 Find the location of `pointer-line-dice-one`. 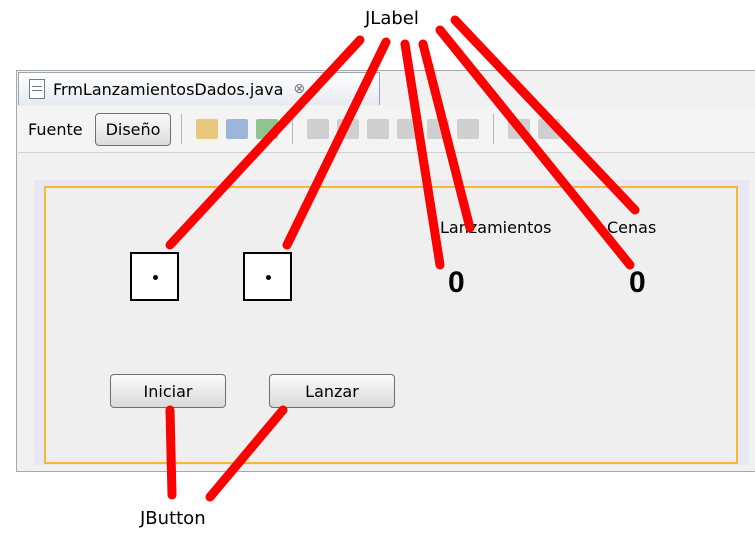

pointer-line-dice-one is located at coordinates (265, 142).